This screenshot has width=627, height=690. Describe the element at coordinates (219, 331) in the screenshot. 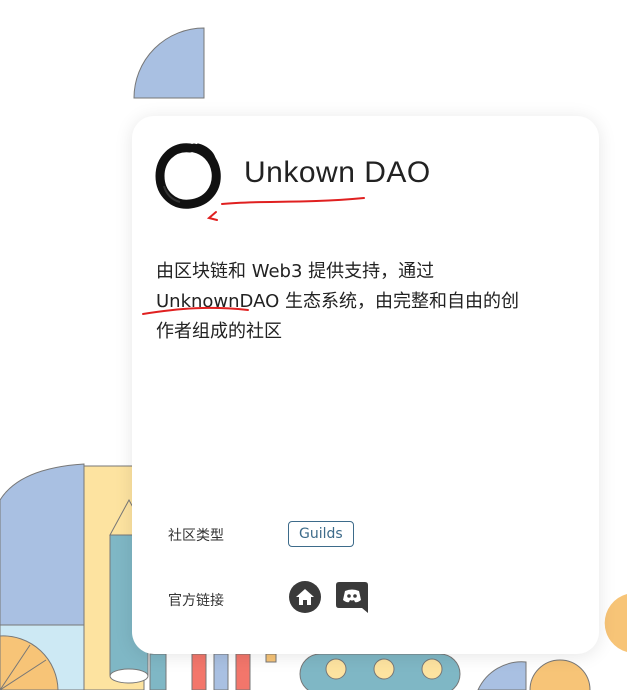

I see `description-line: 作者组成的社区` at that location.